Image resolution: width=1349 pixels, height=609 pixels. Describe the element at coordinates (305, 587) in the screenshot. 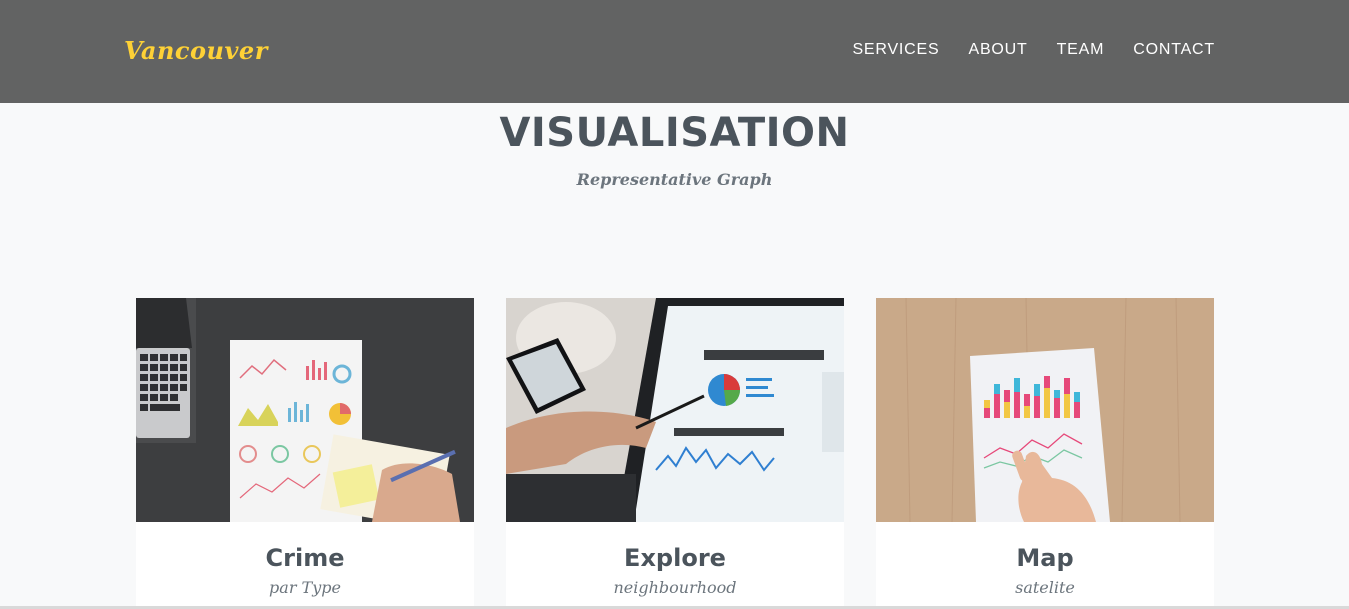

I see `card-subtitle-crime: par Type` at that location.